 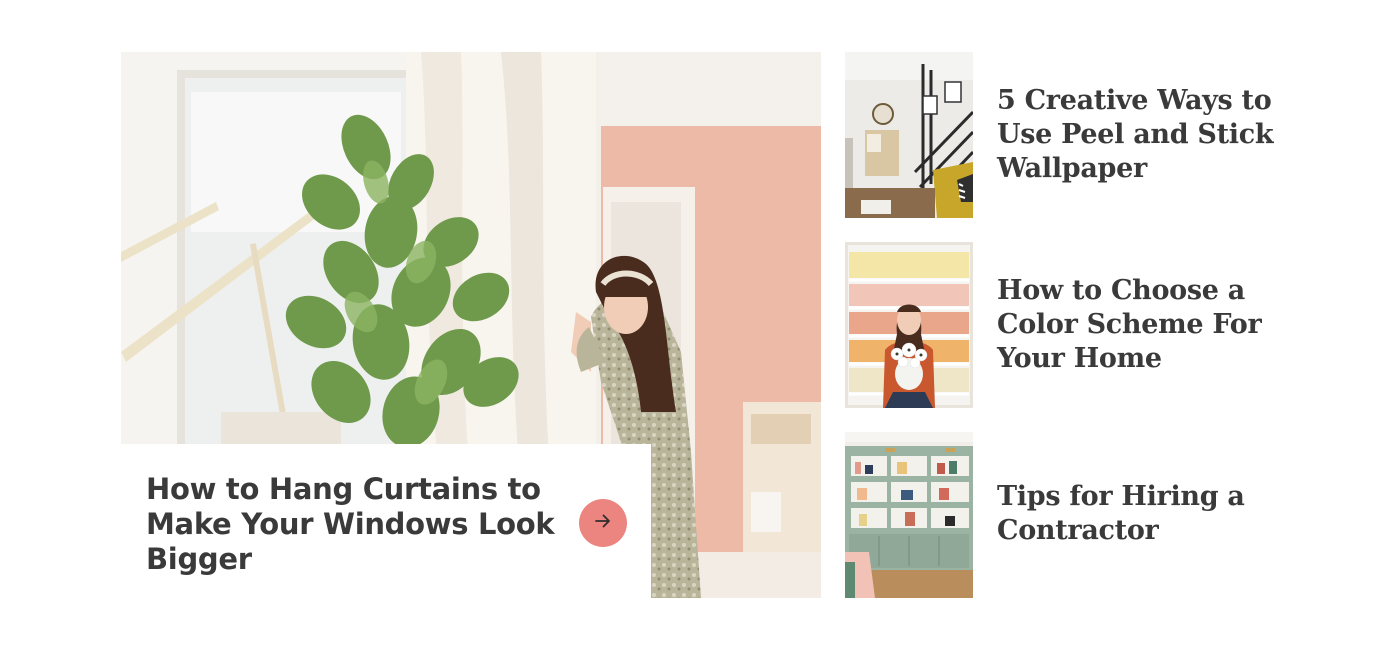 I want to click on read-more-button, so click(x=603, y=523).